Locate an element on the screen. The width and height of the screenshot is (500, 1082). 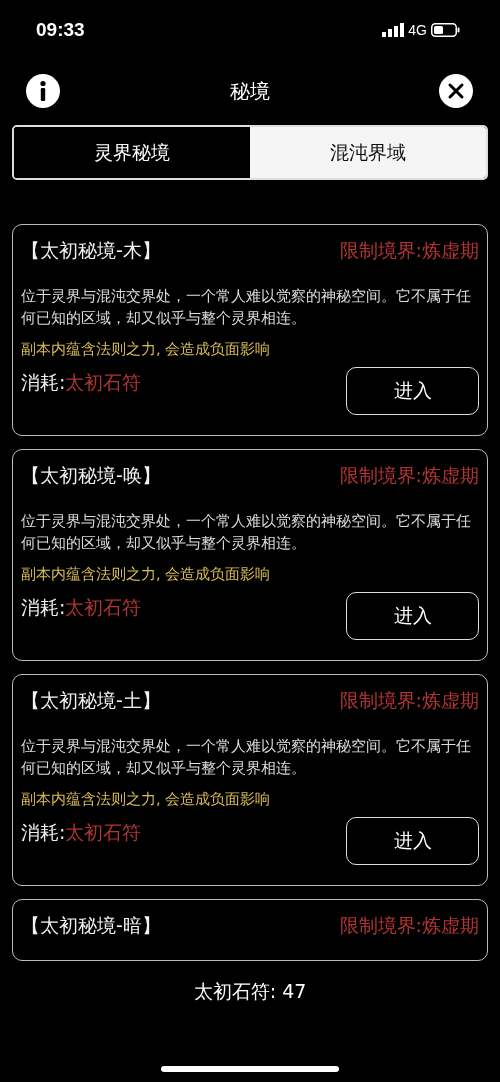
realm-title: 【太初秘境-木】 is located at coordinates (91, 250).